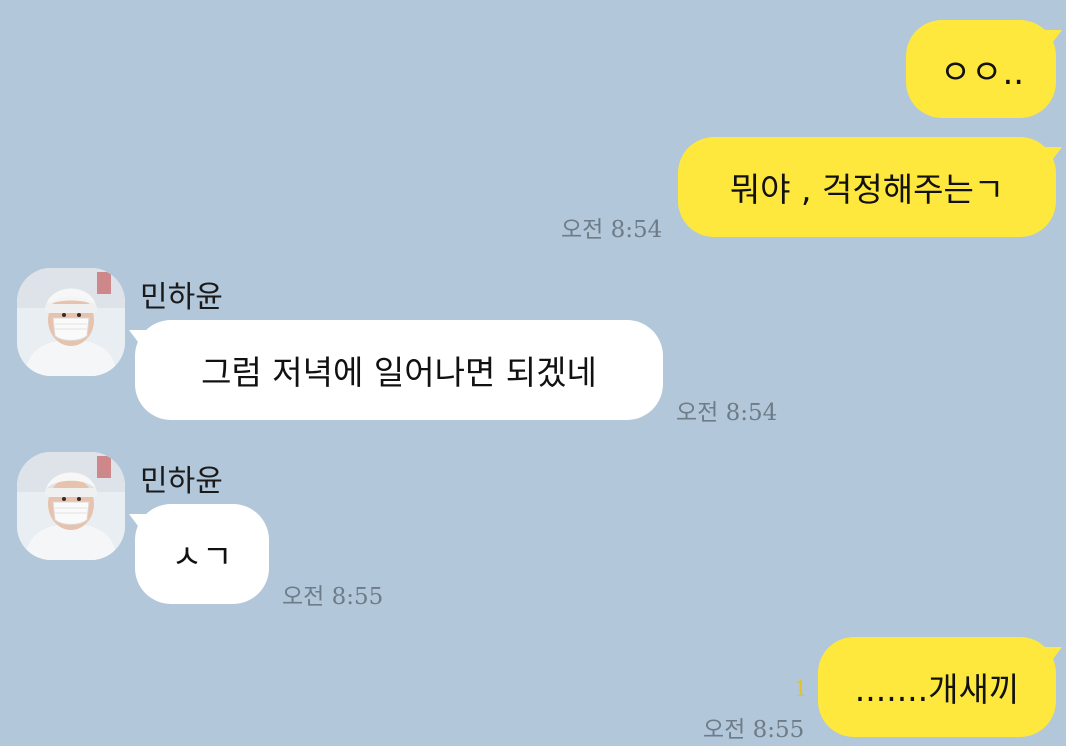  I want to click on my-message-bubble: ㅇㅇ.., so click(981, 69).